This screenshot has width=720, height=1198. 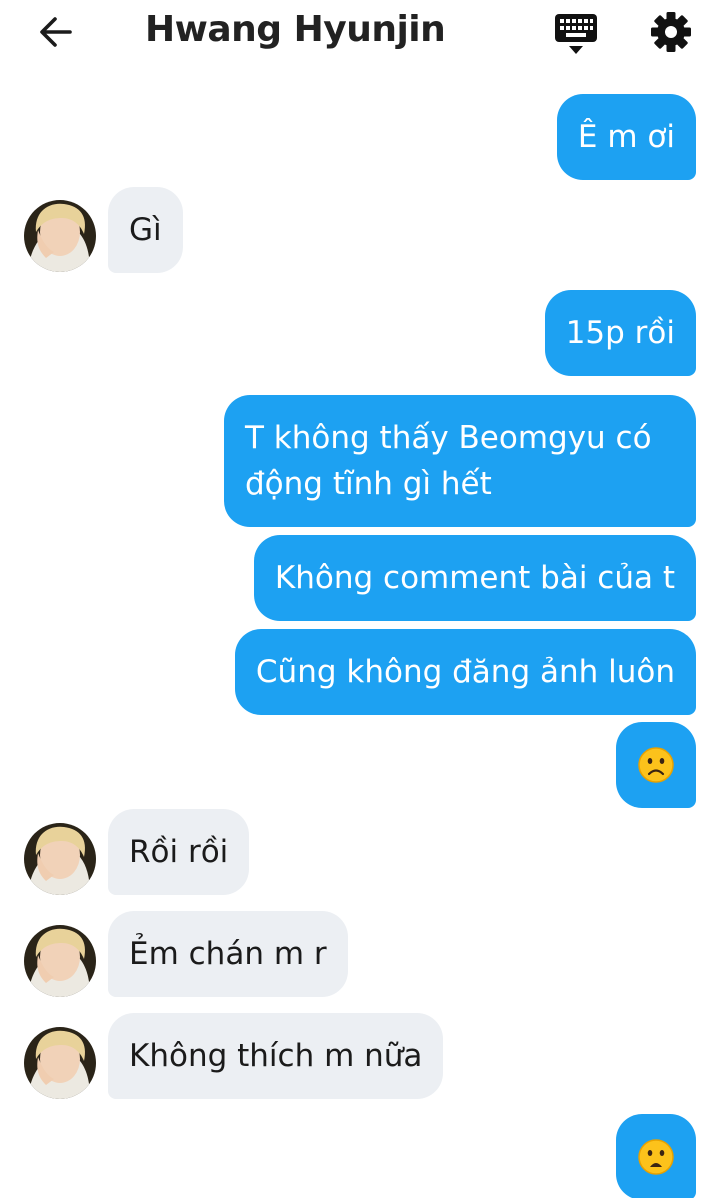 I want to click on incoming-message: Gì, so click(x=145, y=230).